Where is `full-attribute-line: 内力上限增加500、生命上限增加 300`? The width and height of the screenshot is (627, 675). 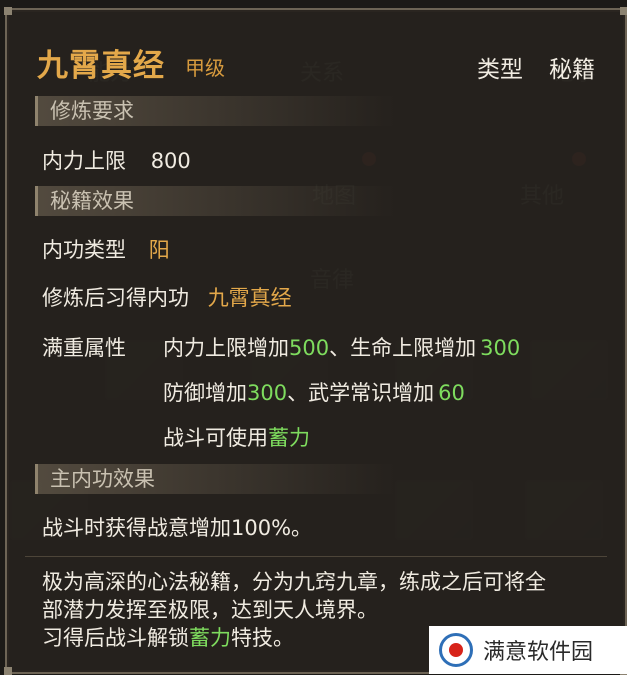
full-attribute-line: 内力上限增加500、生命上限增加 300 is located at coordinates (341, 347).